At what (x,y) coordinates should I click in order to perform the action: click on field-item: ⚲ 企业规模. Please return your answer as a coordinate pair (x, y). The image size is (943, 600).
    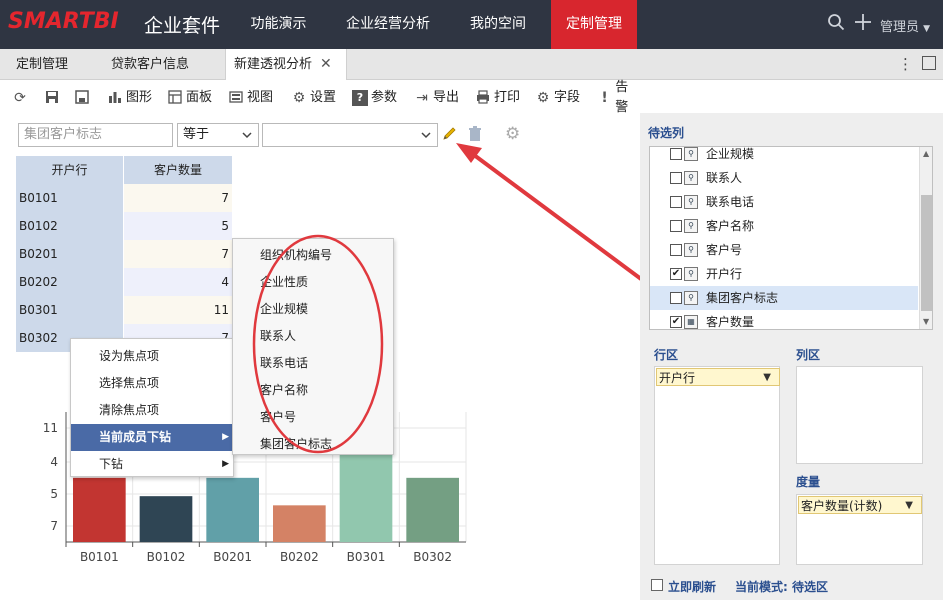
    Looking at the image, I should click on (784, 156).